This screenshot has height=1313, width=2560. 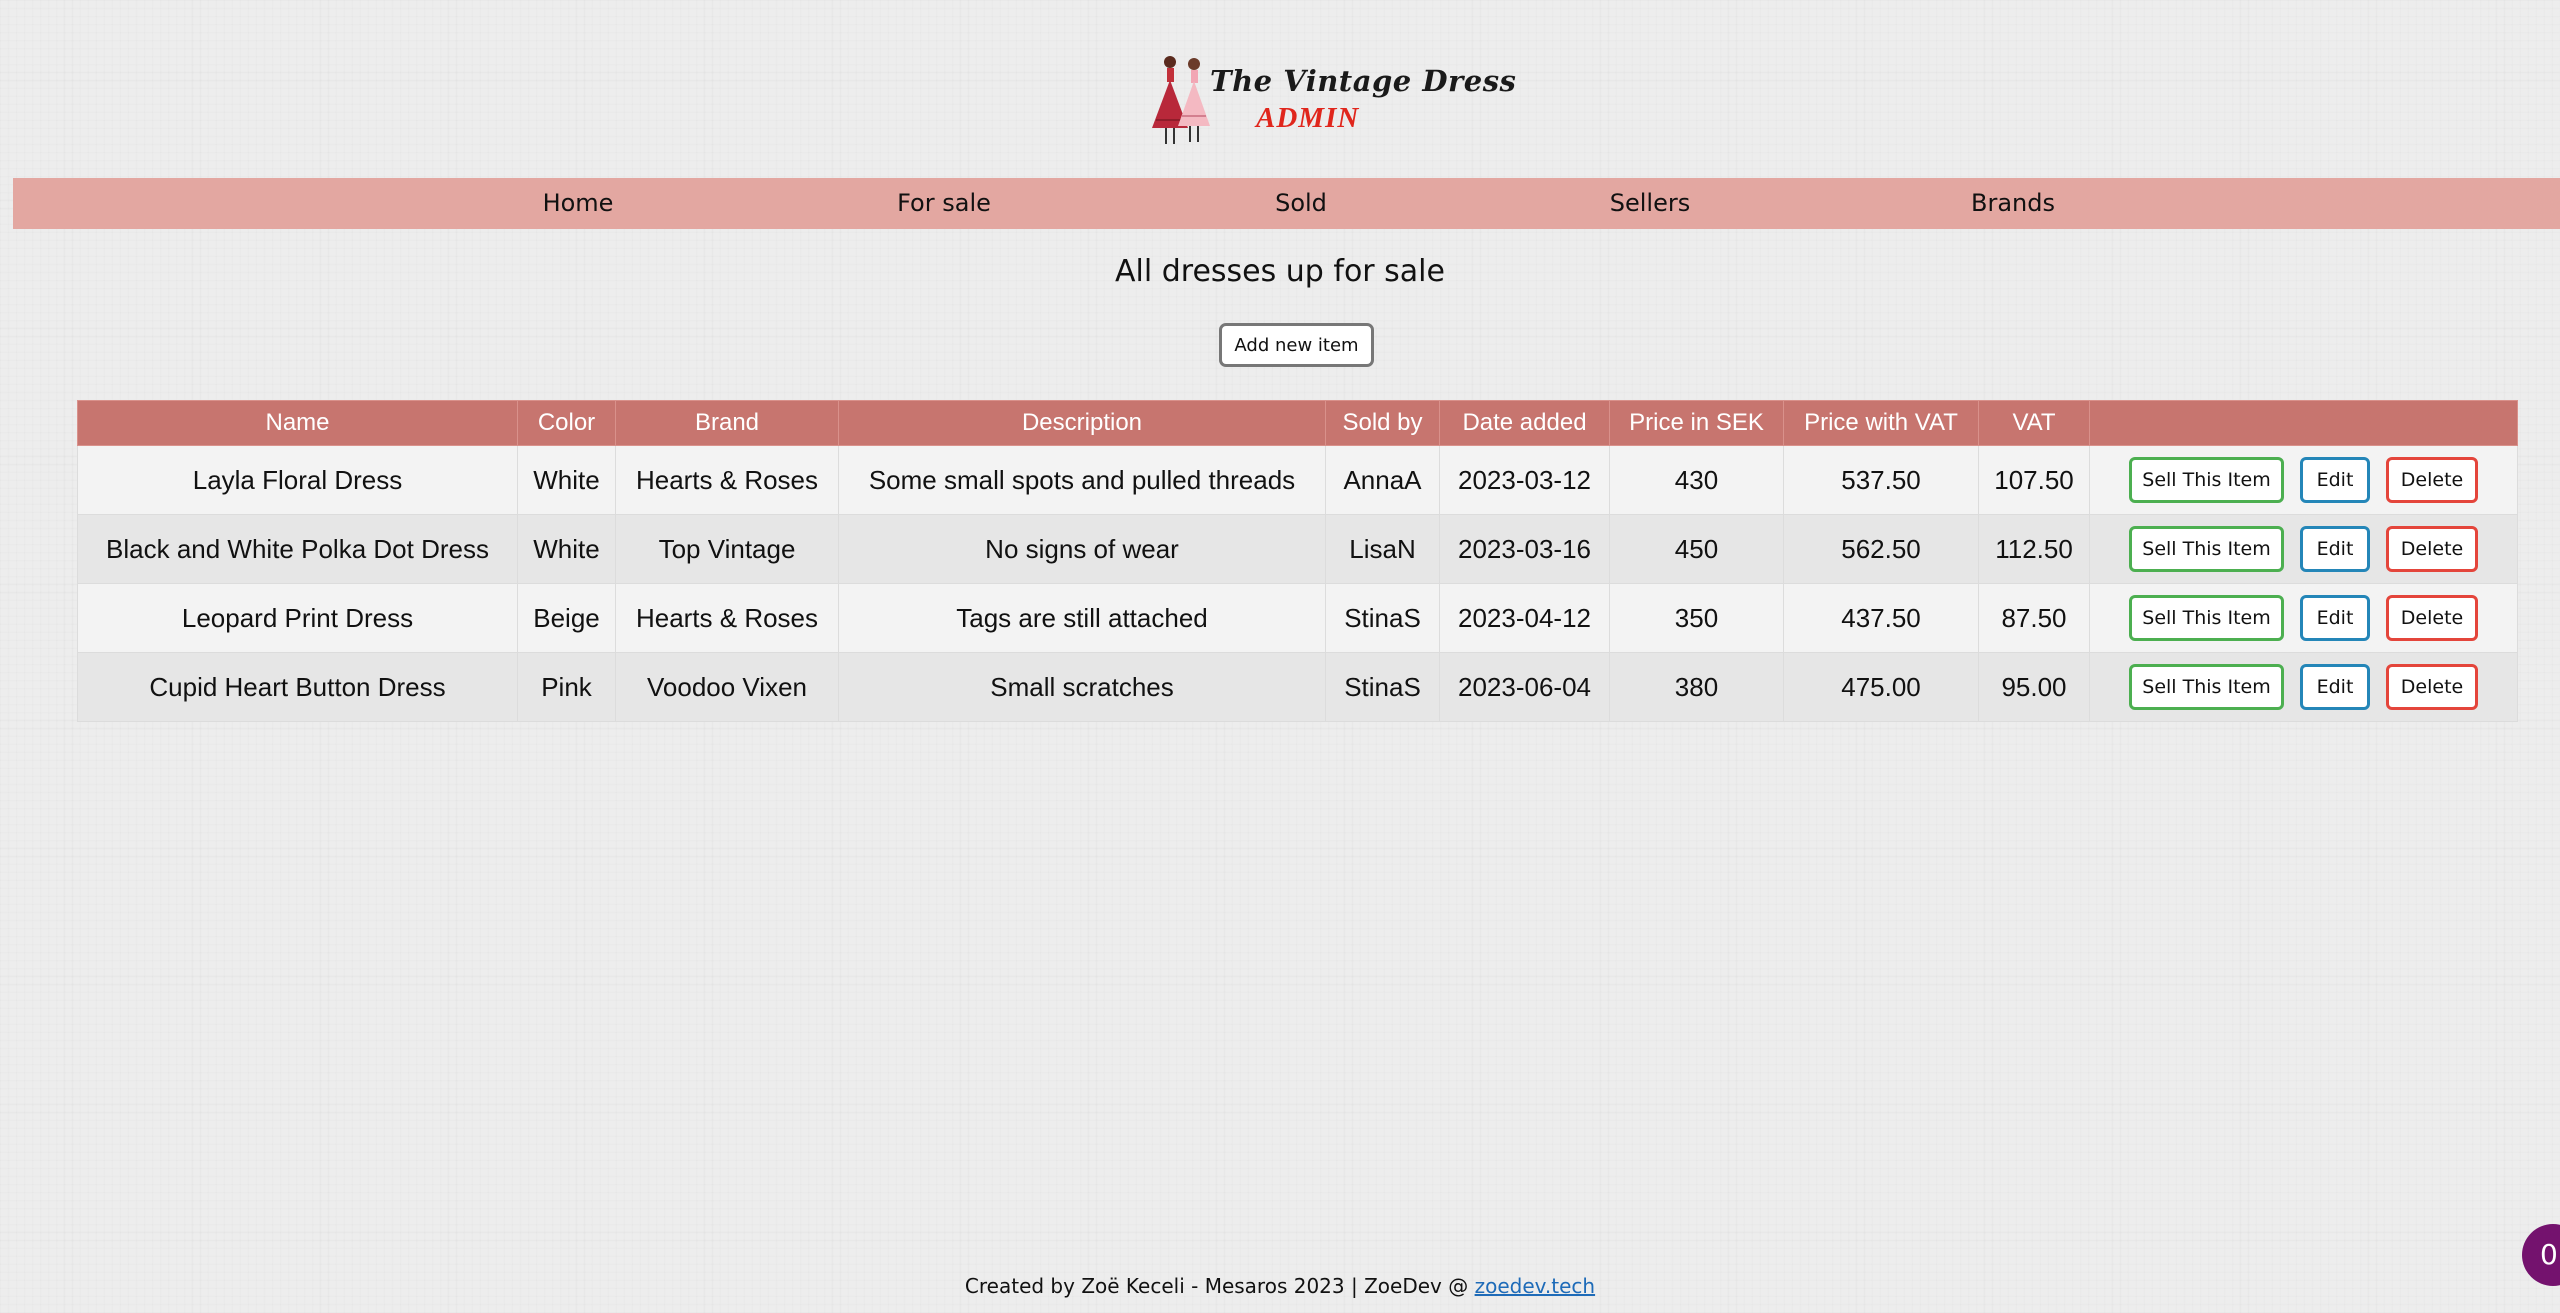 I want to click on cell-vat: 95.00, so click(x=2034, y=687).